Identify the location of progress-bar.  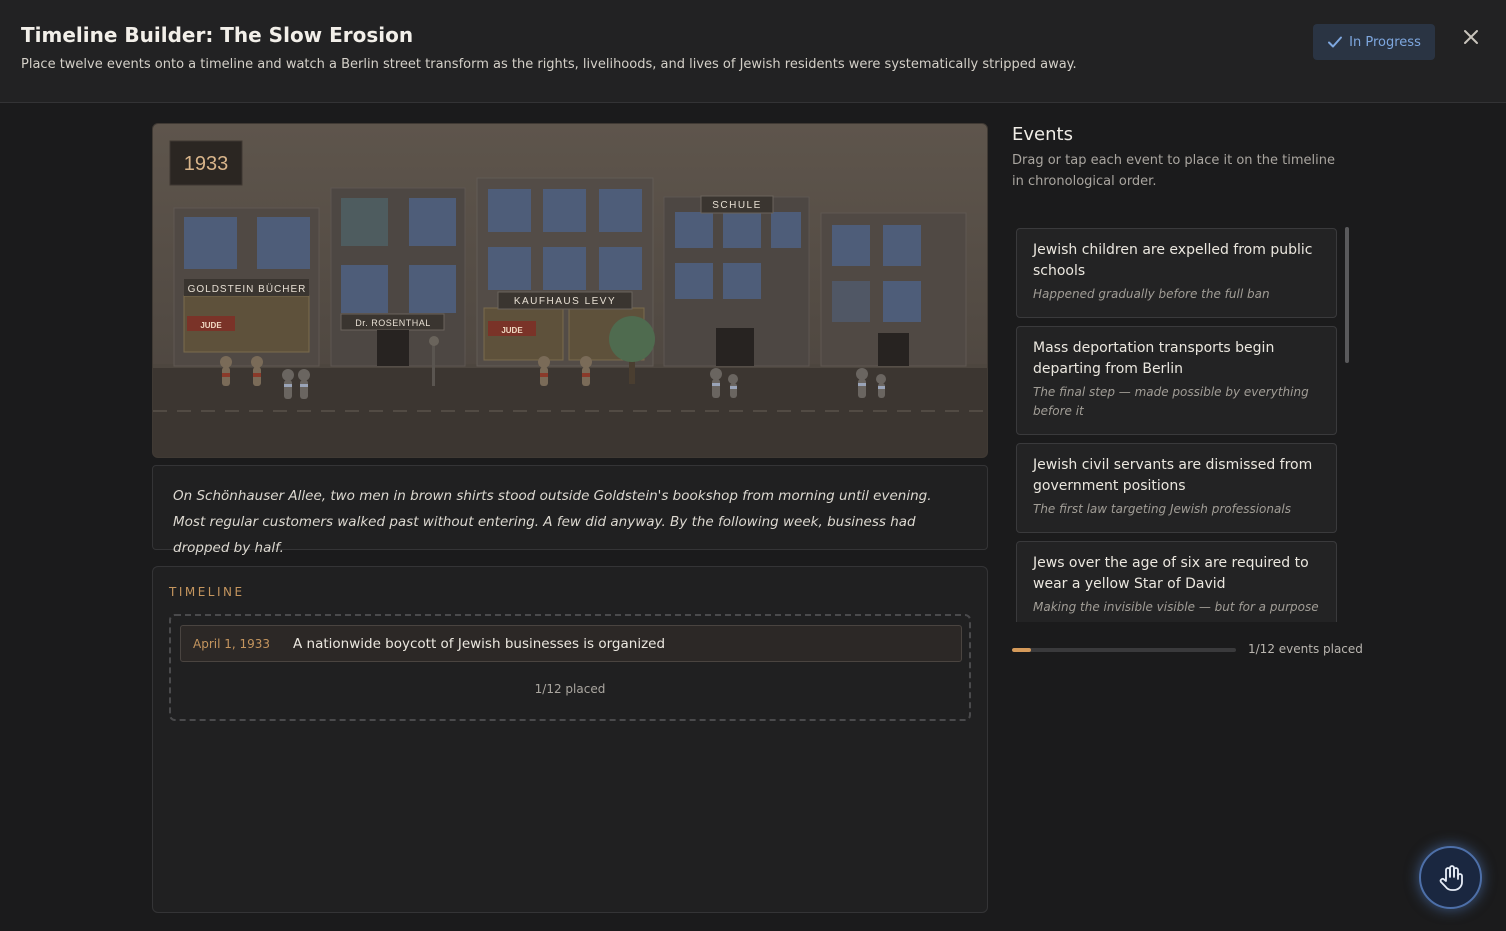
(1124, 650).